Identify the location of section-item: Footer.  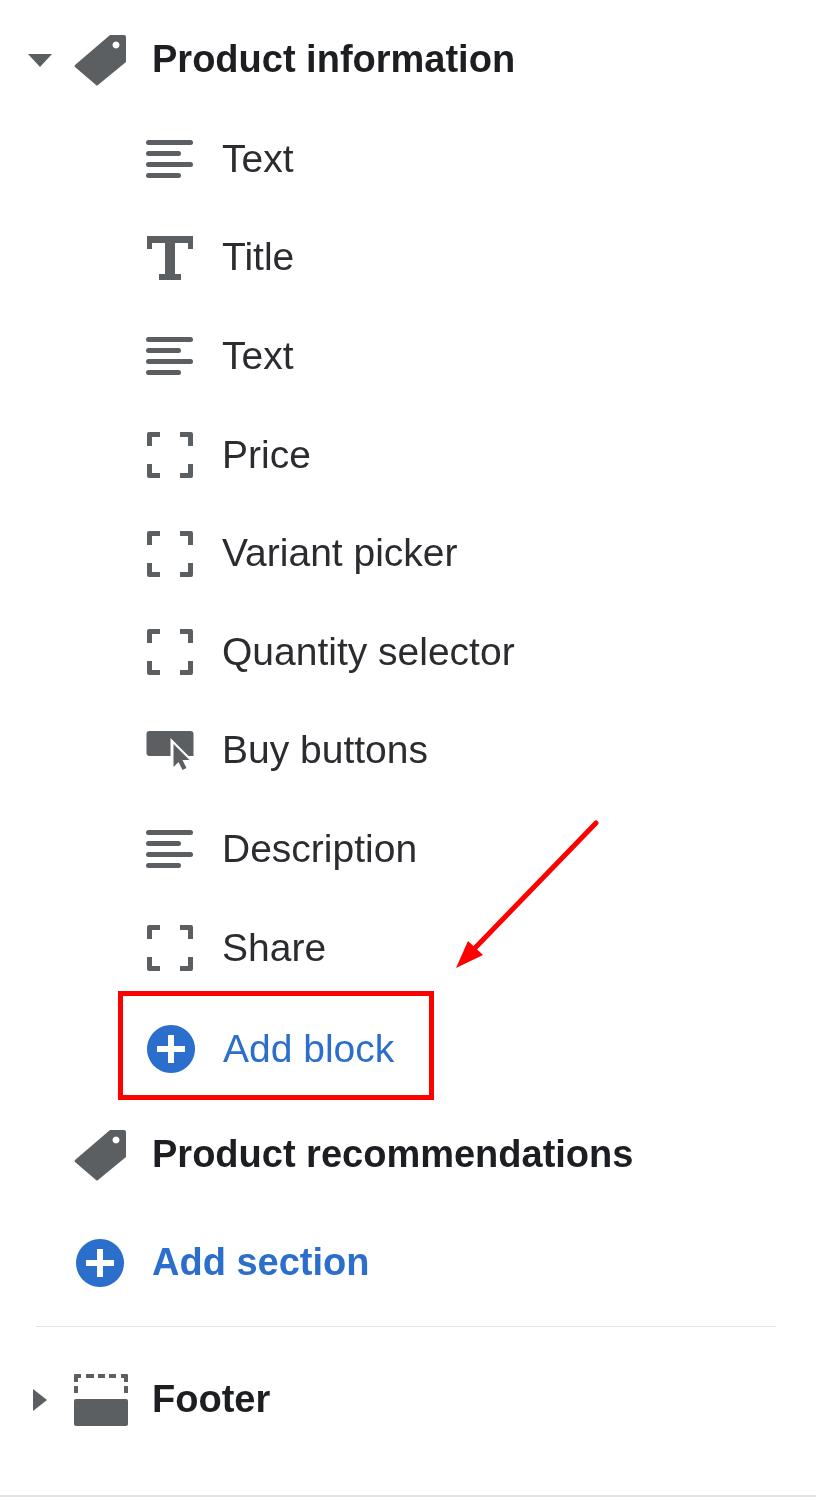
(172, 1399).